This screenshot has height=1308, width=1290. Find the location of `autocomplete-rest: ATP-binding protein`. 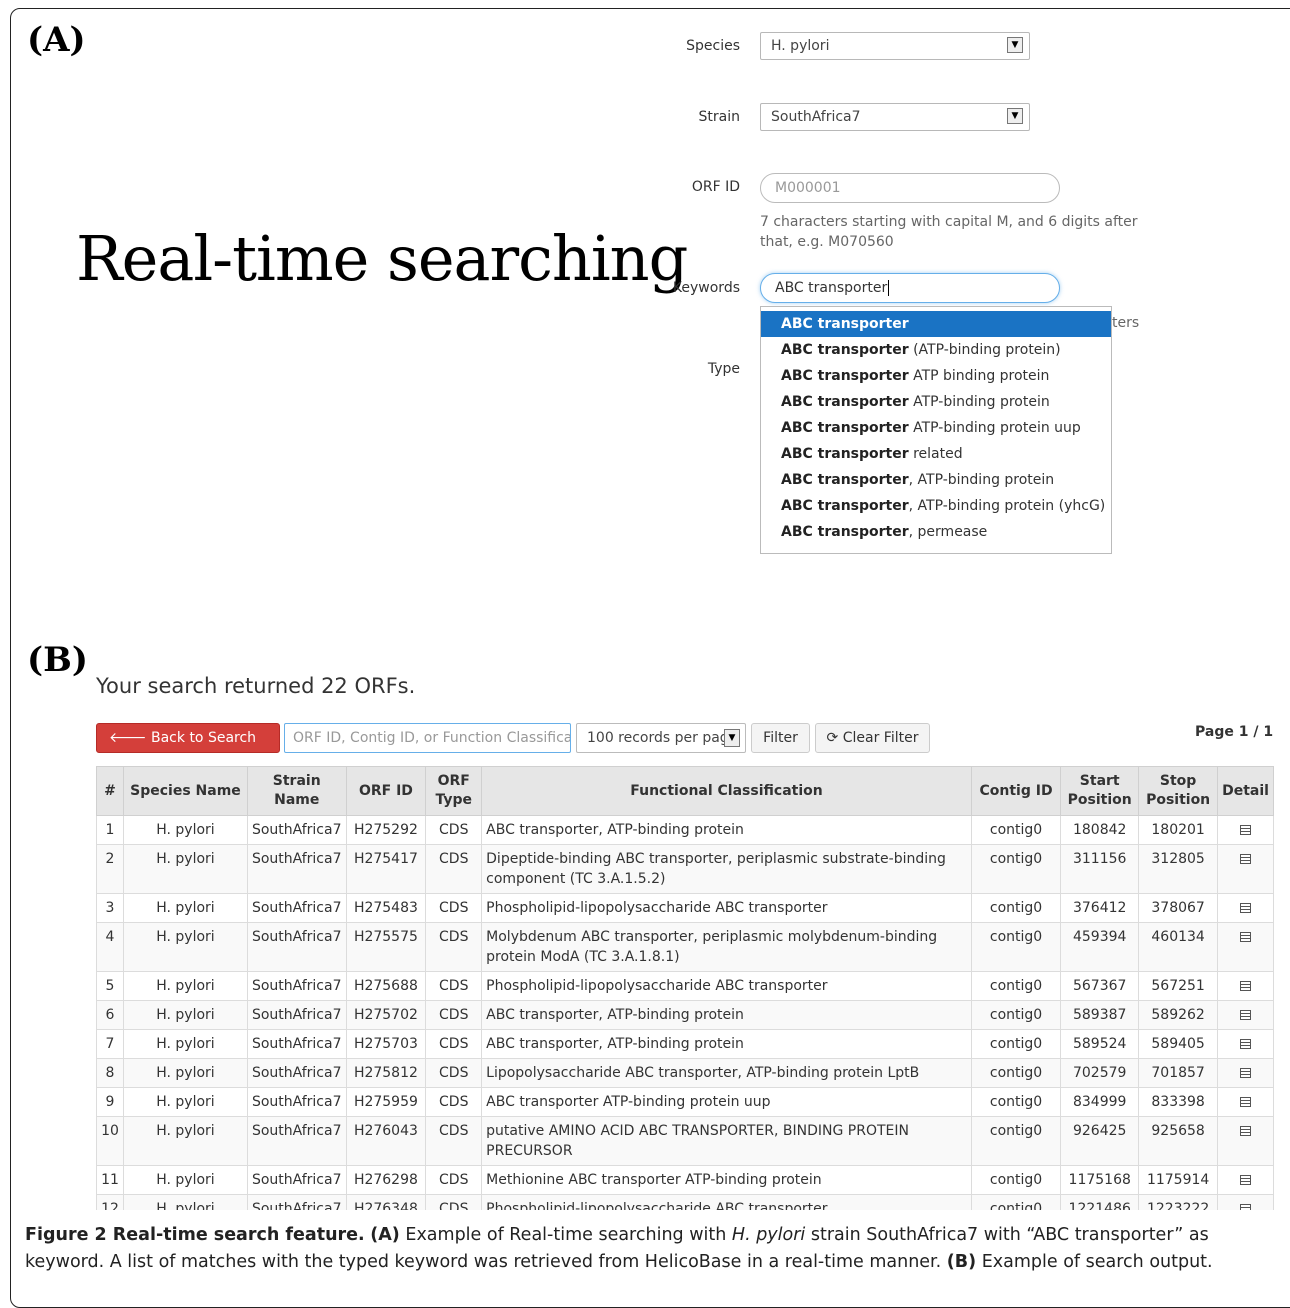

autocomplete-rest: ATP-binding protein is located at coordinates (979, 402).